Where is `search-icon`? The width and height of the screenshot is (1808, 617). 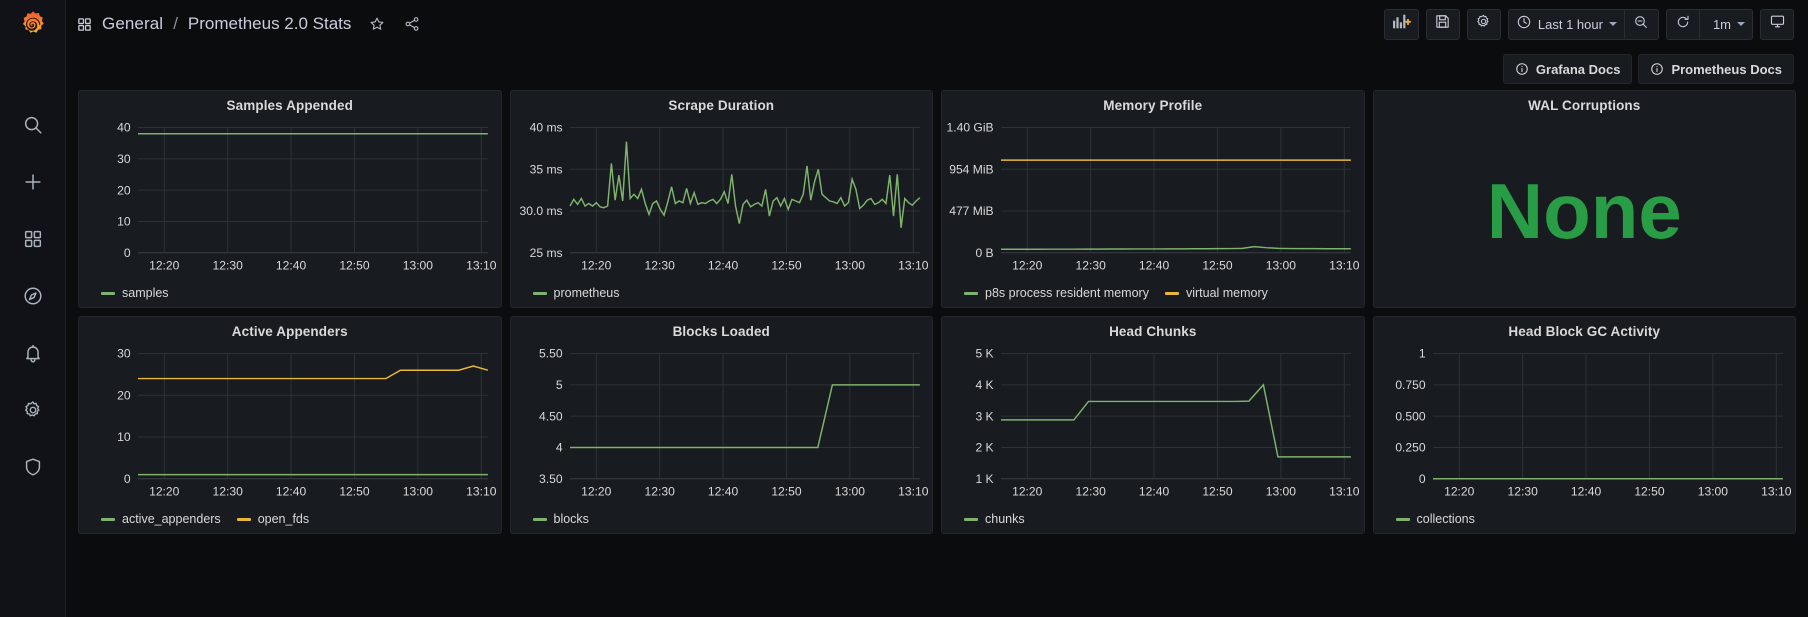
search-icon is located at coordinates (33, 125).